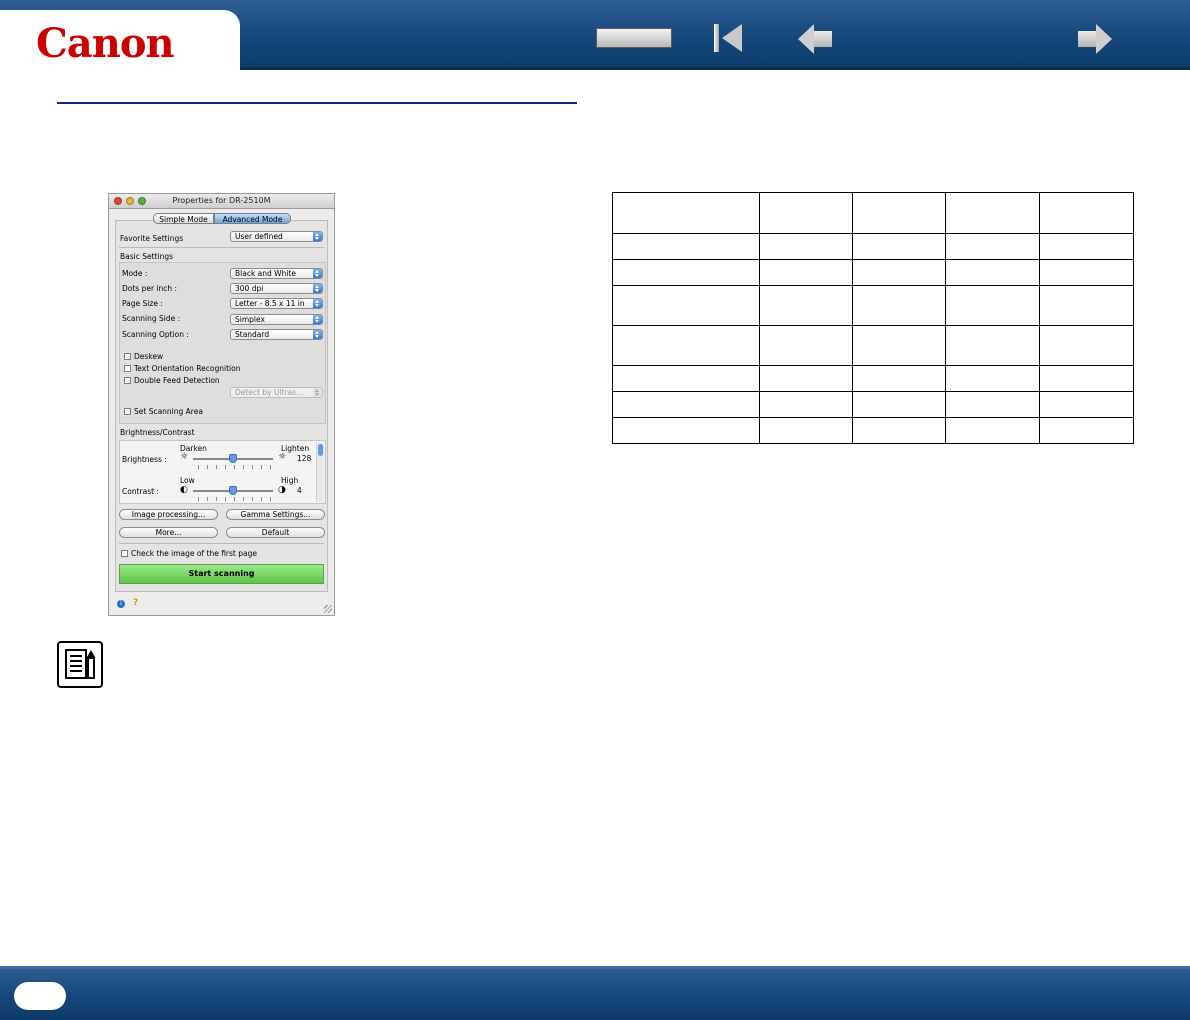 This screenshot has width=1190, height=1020. Describe the element at coordinates (299, 490) in the screenshot. I see `contrast-value: 4` at that location.